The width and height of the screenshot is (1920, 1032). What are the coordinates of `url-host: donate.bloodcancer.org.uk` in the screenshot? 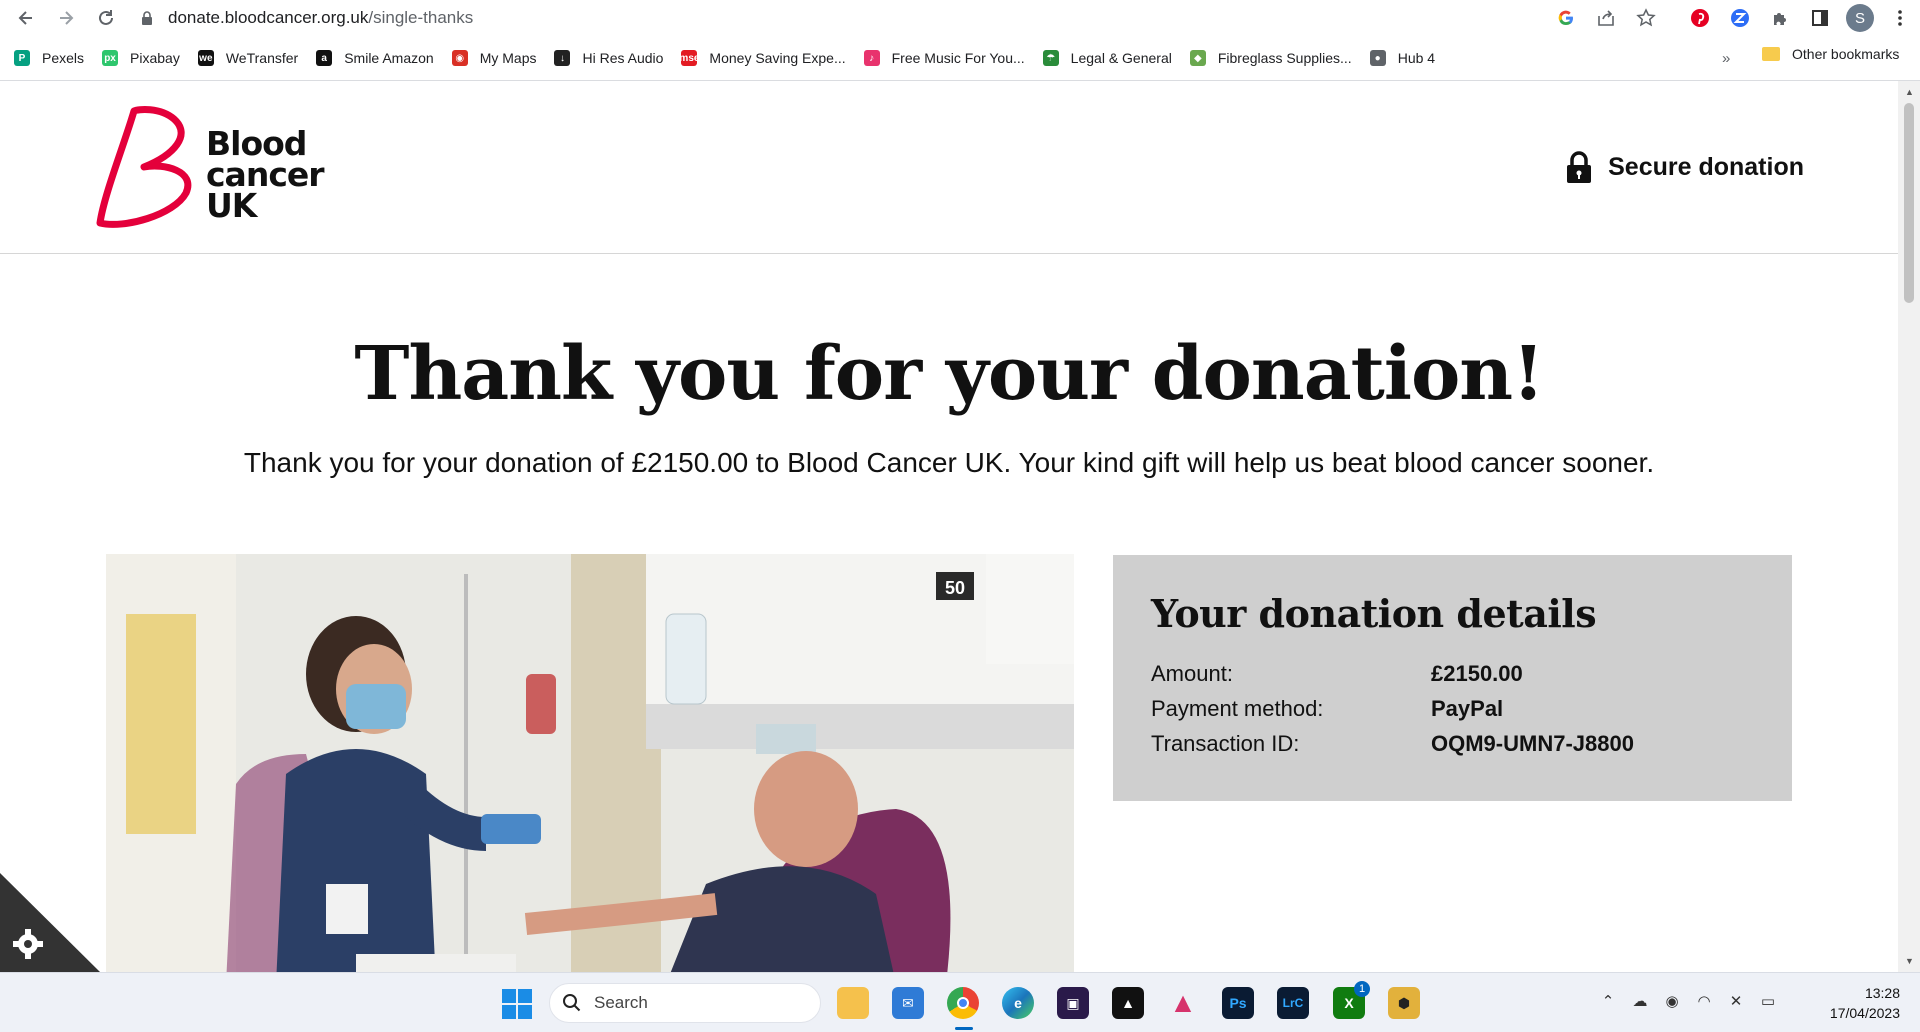 It's located at (268, 17).